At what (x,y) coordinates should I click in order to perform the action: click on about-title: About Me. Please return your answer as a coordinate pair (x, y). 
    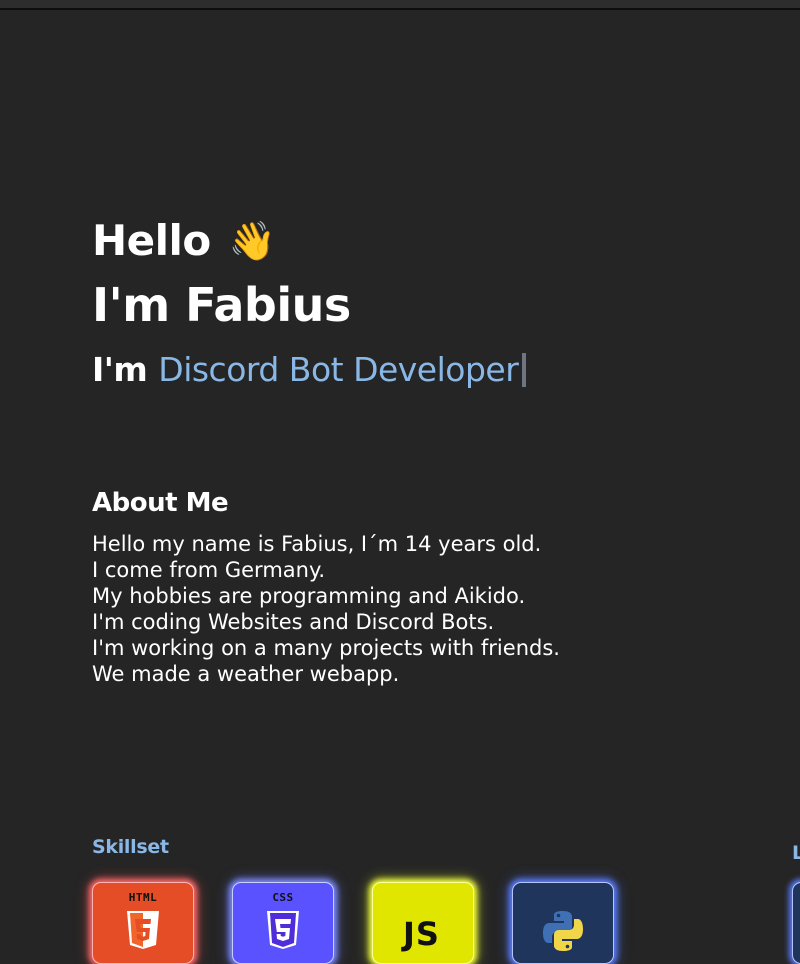
    Looking at the image, I should click on (160, 503).